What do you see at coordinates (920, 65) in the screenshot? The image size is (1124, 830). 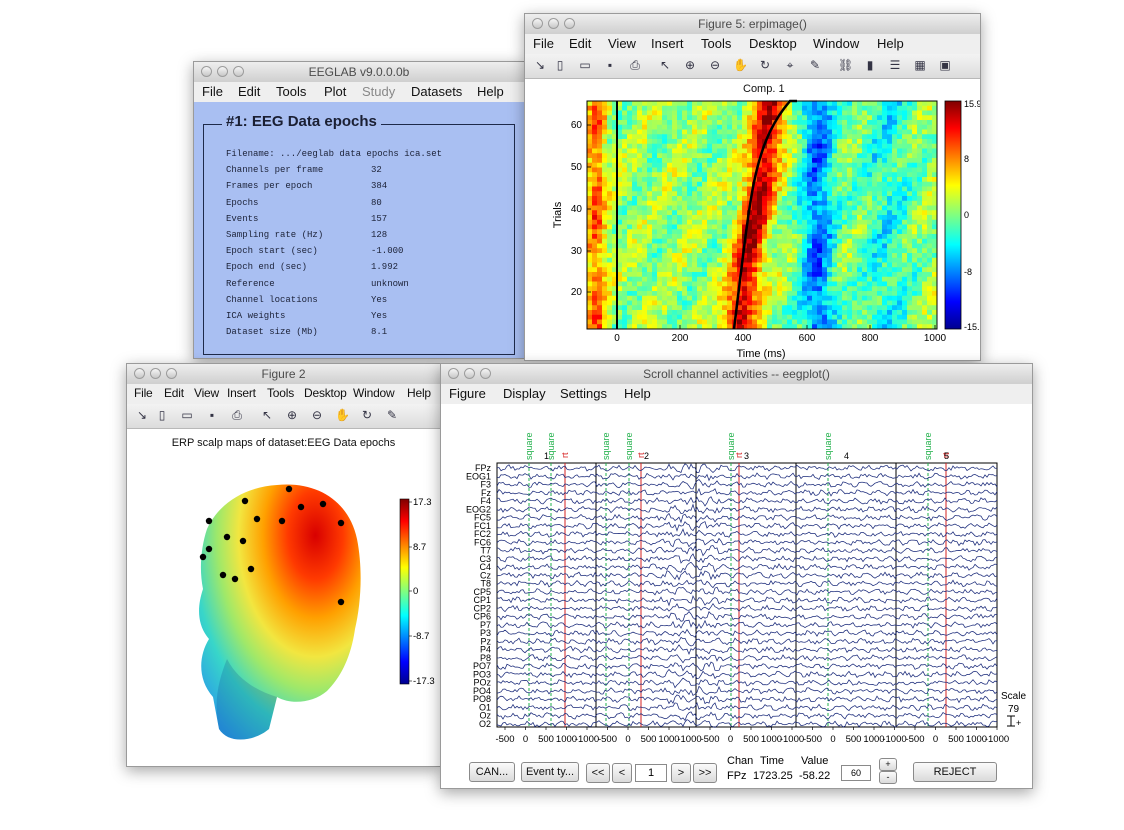 I see `grid-icon: ▦` at bounding box center [920, 65].